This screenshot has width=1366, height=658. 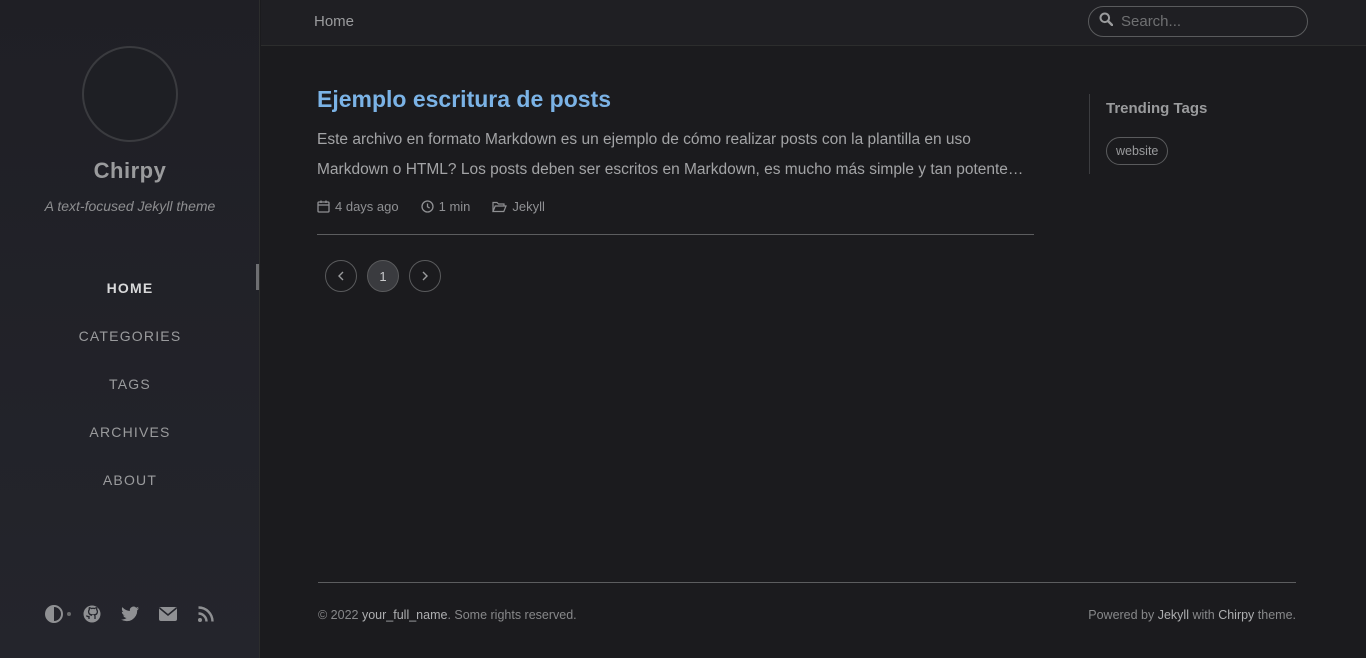 I want to click on trending-tags-panel: Trending Tags website, so click(x=1189, y=134).